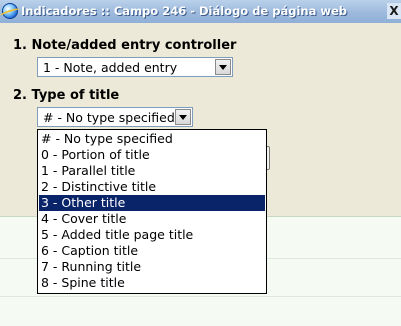 The image size is (401, 326). I want to click on field1-label: 1. Note/added entry controller, so click(125, 45).